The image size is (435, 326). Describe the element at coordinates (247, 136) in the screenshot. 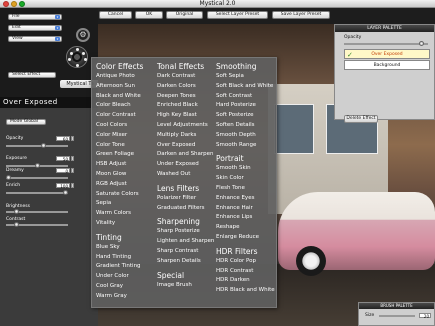

I see `menu-item: Smooth Depth` at that location.